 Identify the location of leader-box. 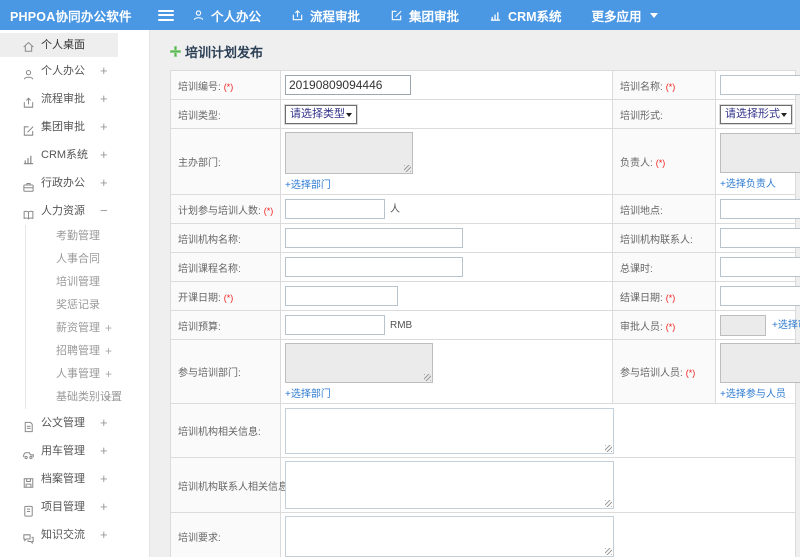
(760, 153).